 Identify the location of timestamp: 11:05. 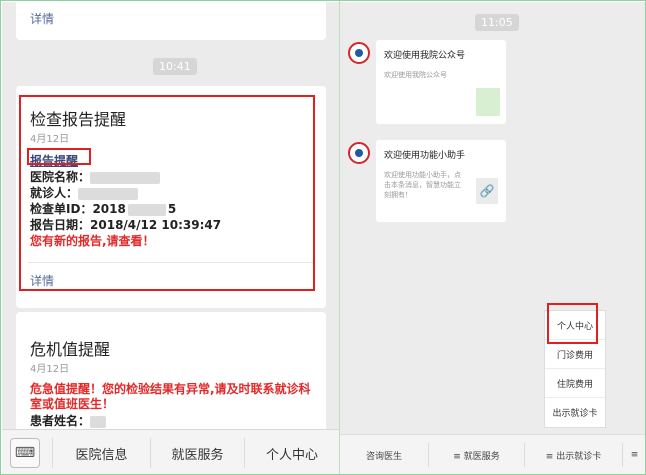
(497, 22).